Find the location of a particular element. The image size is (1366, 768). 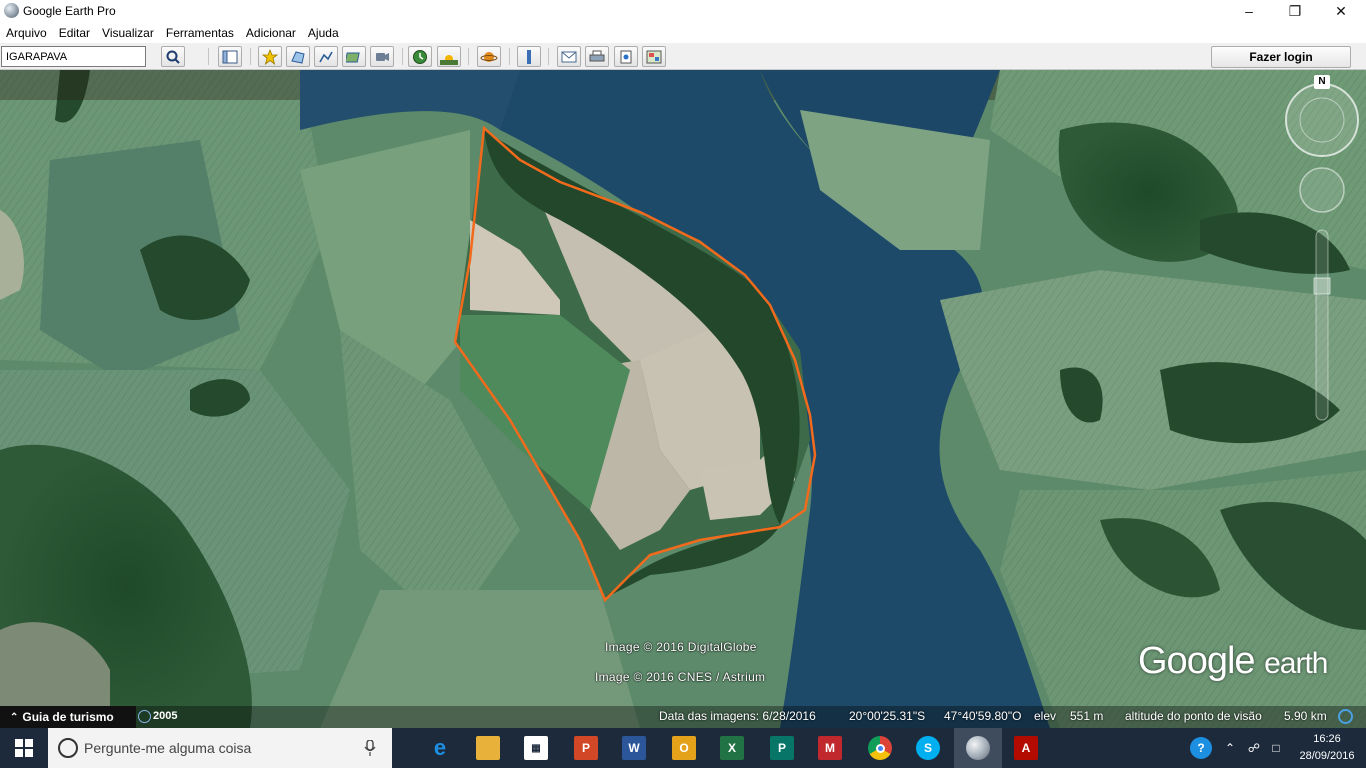

menu-editar: Editar is located at coordinates (74, 33).